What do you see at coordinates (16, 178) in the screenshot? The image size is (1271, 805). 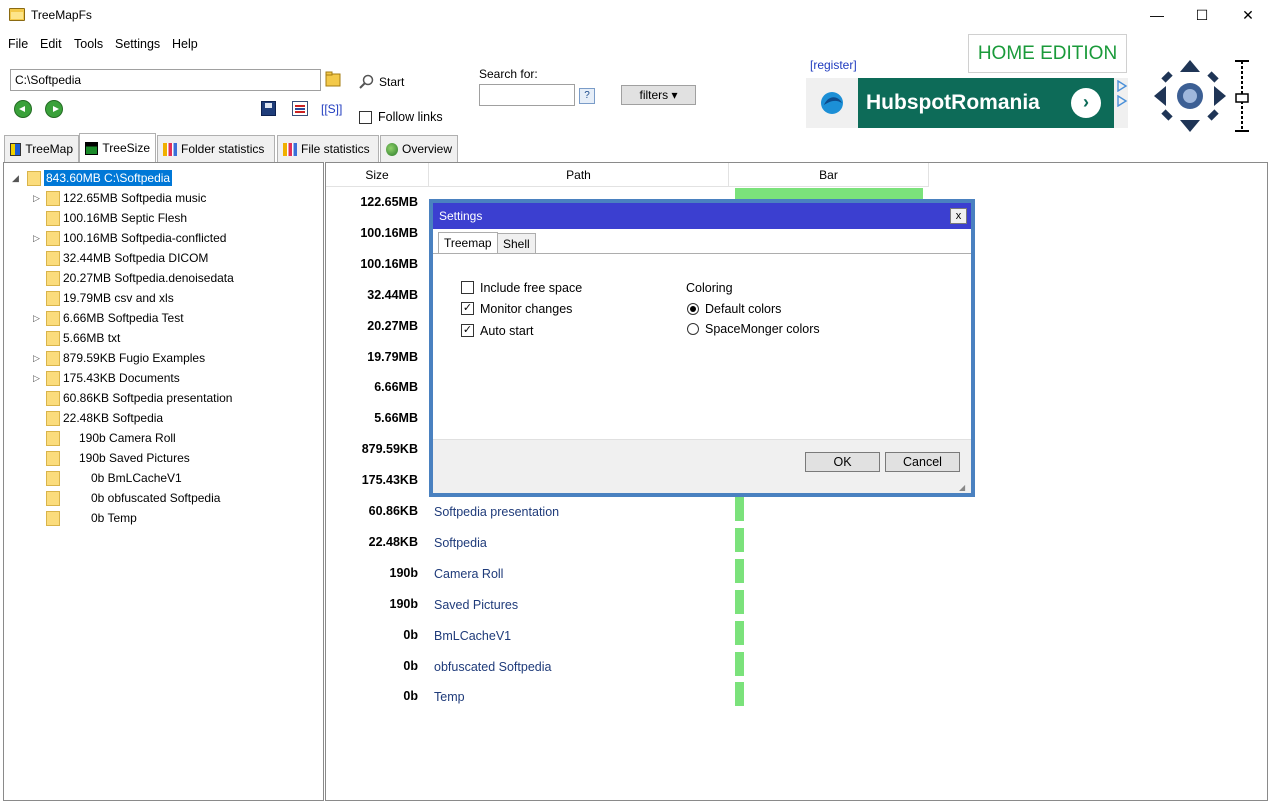 I see `collapse-arrow-icon: ◢` at bounding box center [16, 178].